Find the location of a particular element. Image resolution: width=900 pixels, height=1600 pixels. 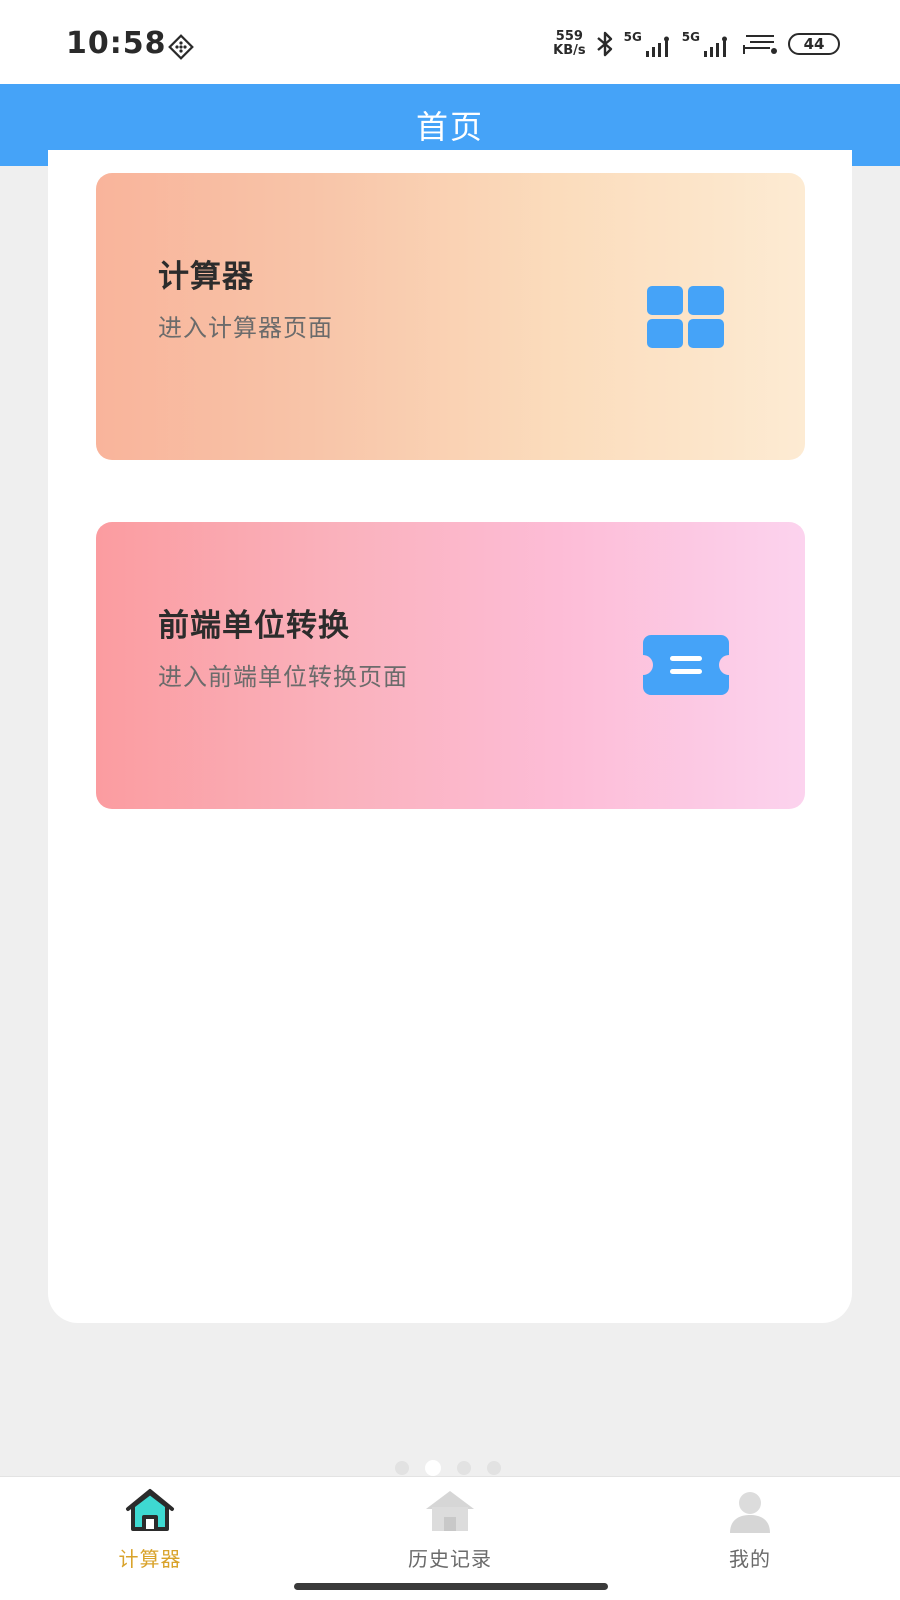

status-time: 10:58 is located at coordinates (116, 43).